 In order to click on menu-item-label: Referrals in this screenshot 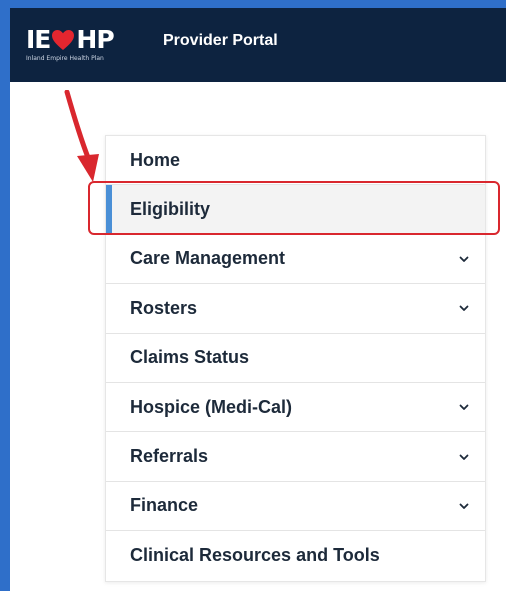, I will do `click(169, 456)`.